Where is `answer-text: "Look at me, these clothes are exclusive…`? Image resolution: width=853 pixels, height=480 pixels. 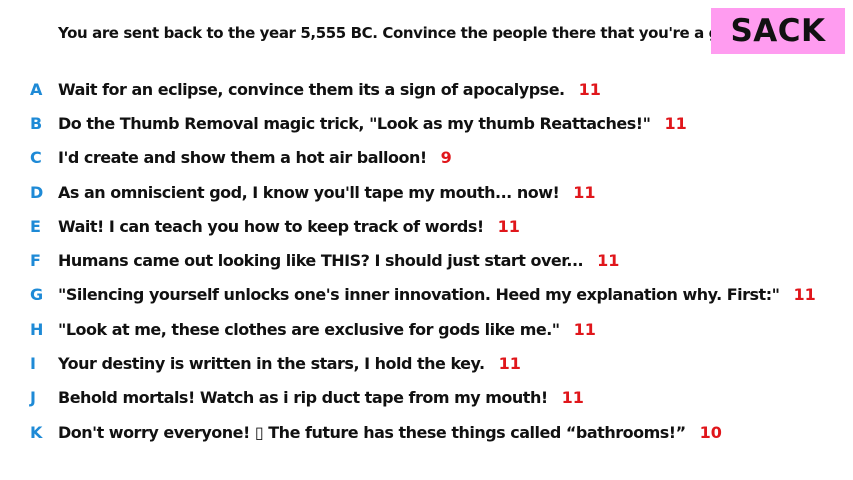
answer-text: "Look at me, these clothes are exclusive… is located at coordinates (309, 329).